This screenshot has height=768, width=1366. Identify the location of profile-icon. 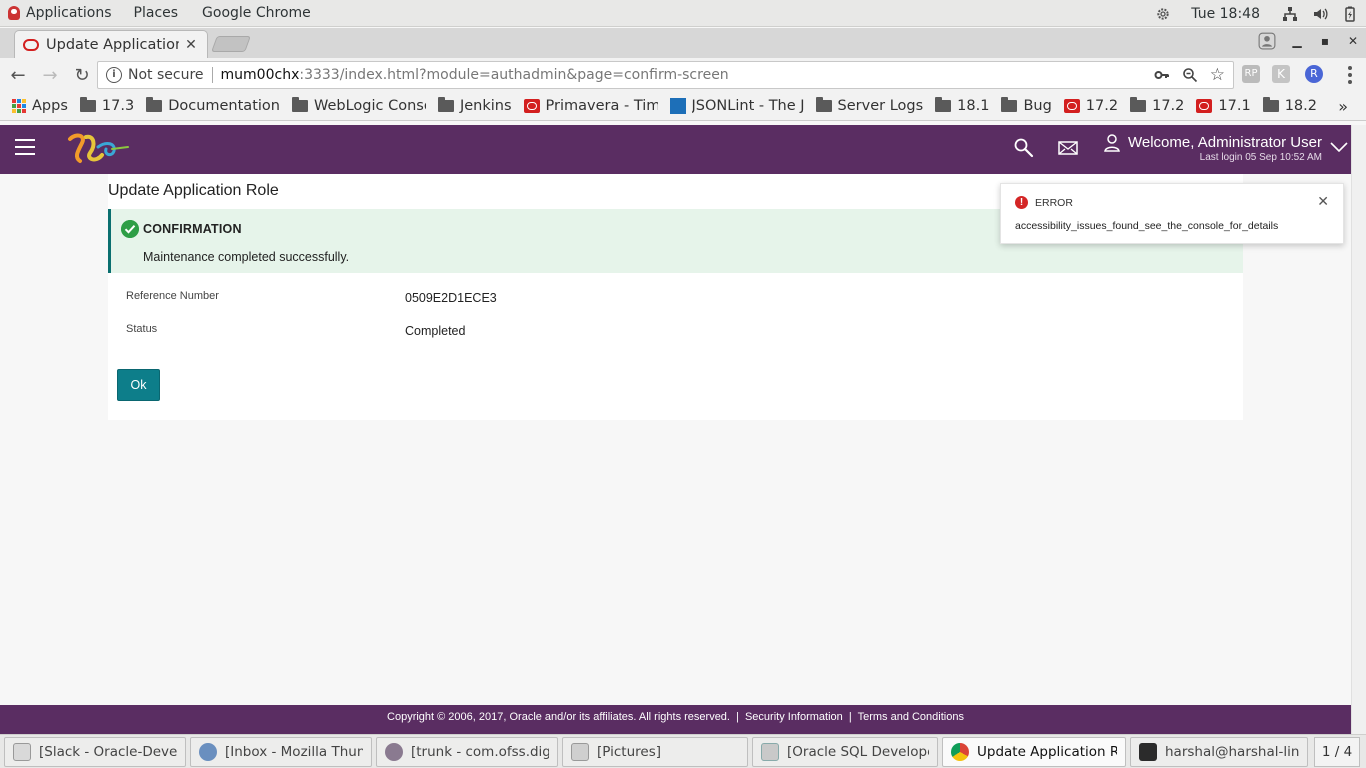
(1267, 41).